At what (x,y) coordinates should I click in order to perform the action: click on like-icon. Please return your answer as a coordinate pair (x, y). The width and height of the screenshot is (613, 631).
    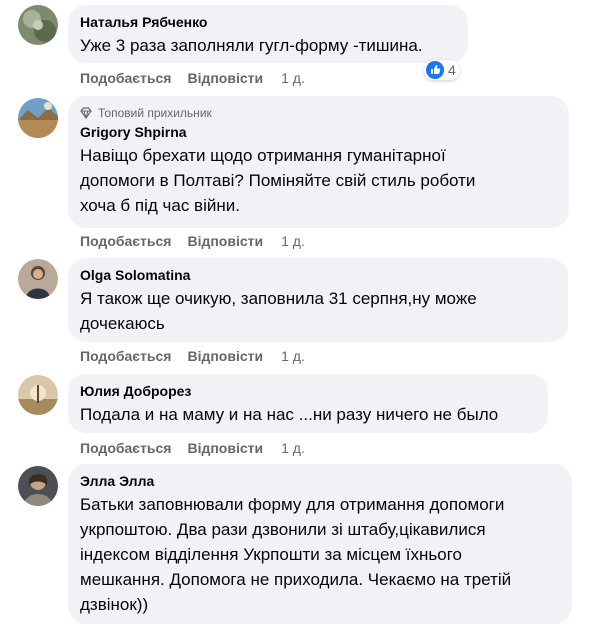
    Looking at the image, I should click on (435, 70).